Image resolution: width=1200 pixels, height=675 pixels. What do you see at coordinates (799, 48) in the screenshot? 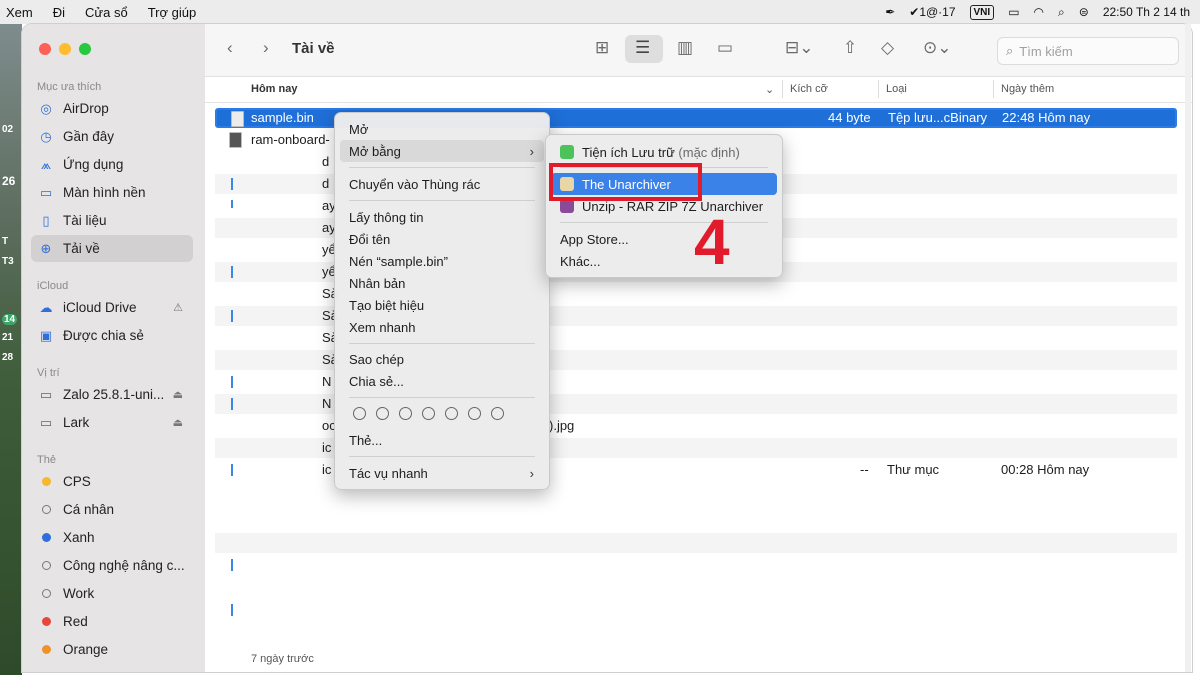
I see `group-icon: ⊟⌄` at bounding box center [799, 48].